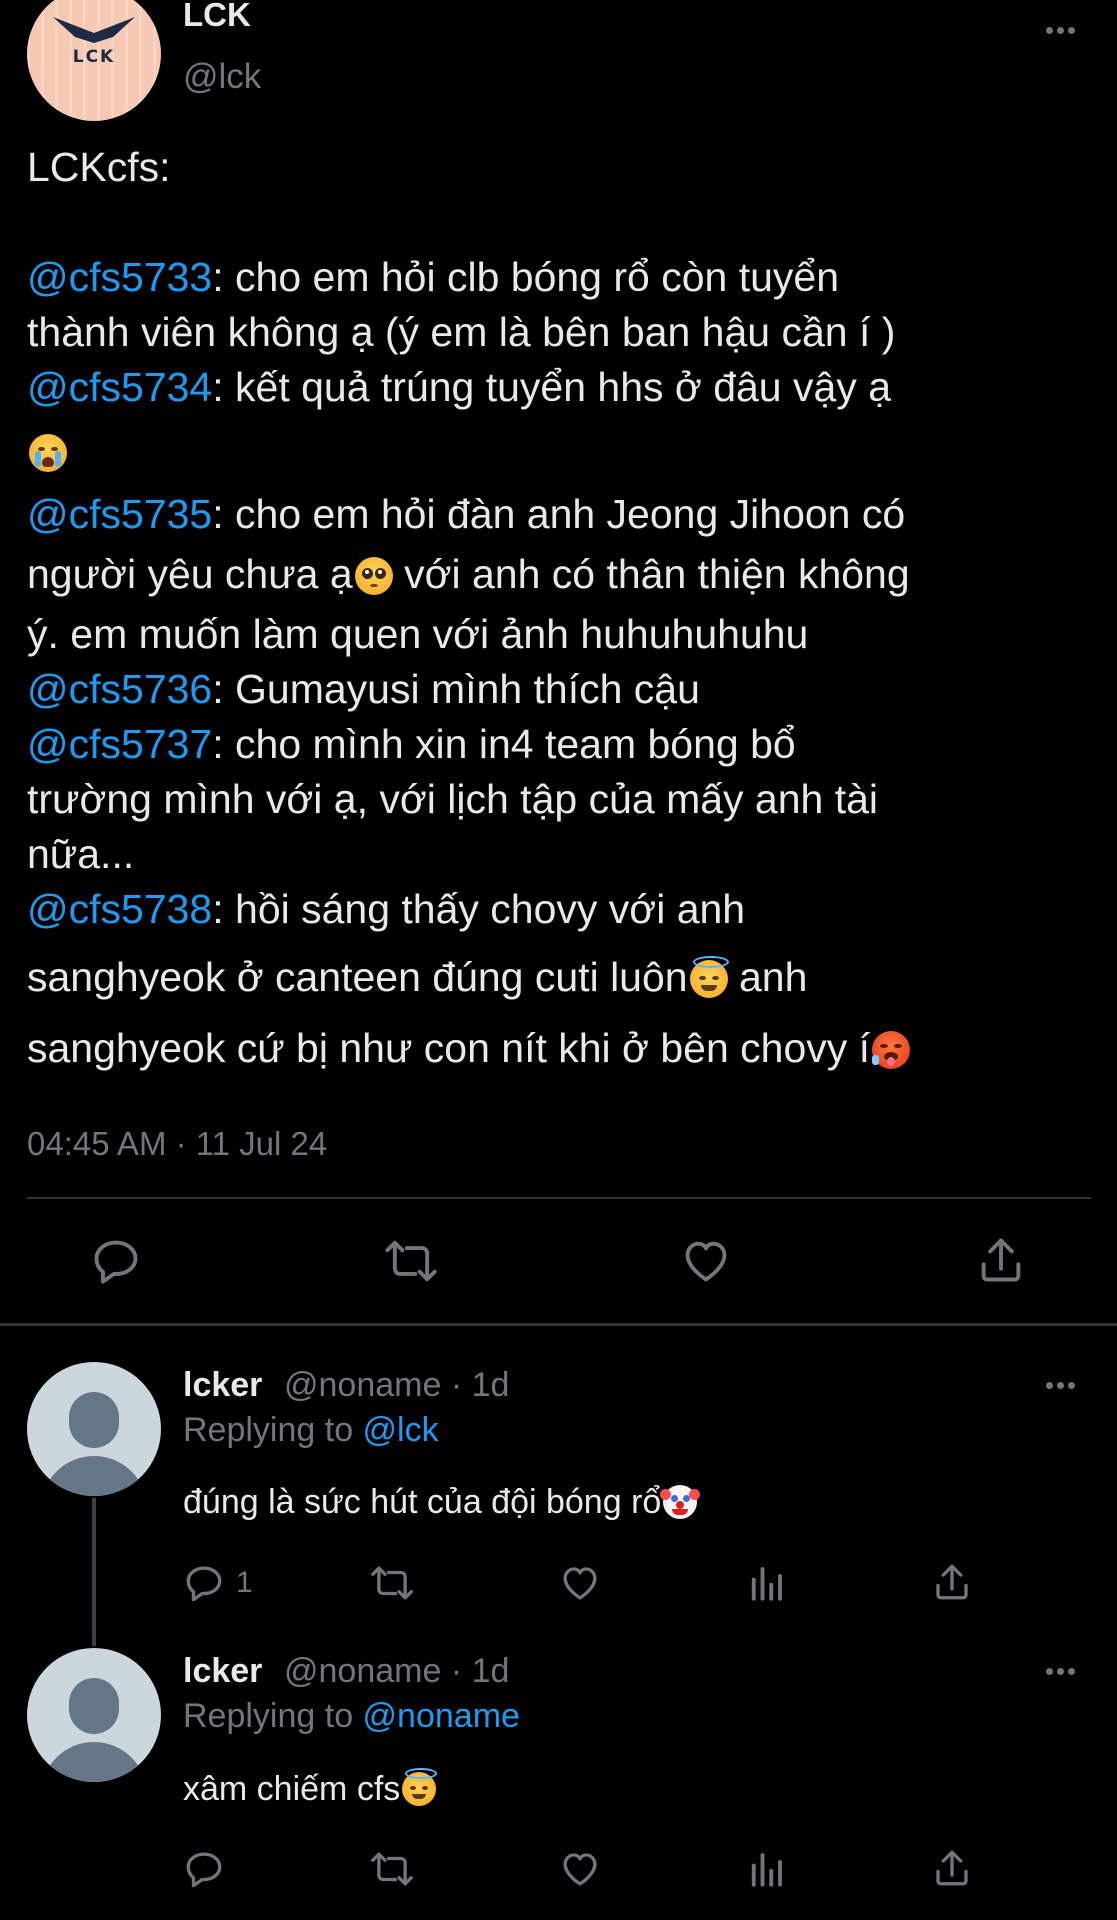  Describe the element at coordinates (680, 1502) in the screenshot. I see `clown-face-emoji-icon` at that location.